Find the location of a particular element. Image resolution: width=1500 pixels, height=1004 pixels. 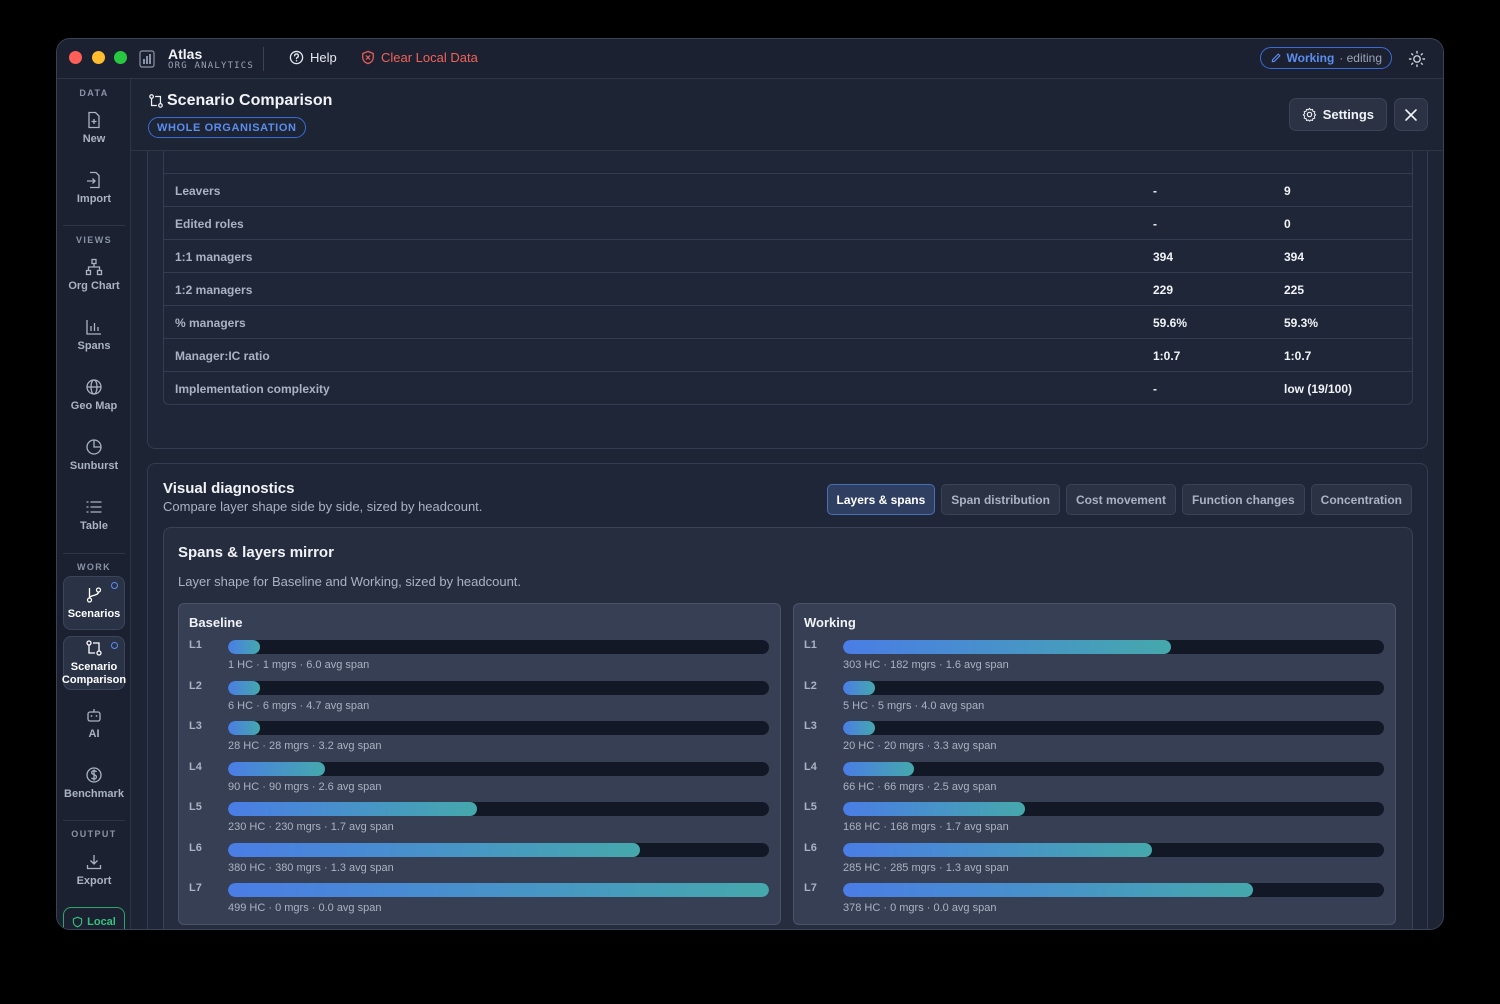

layer-row: L4 66 HC · 66 mgrs · 2.5 avg span is located at coordinates (1094, 781).